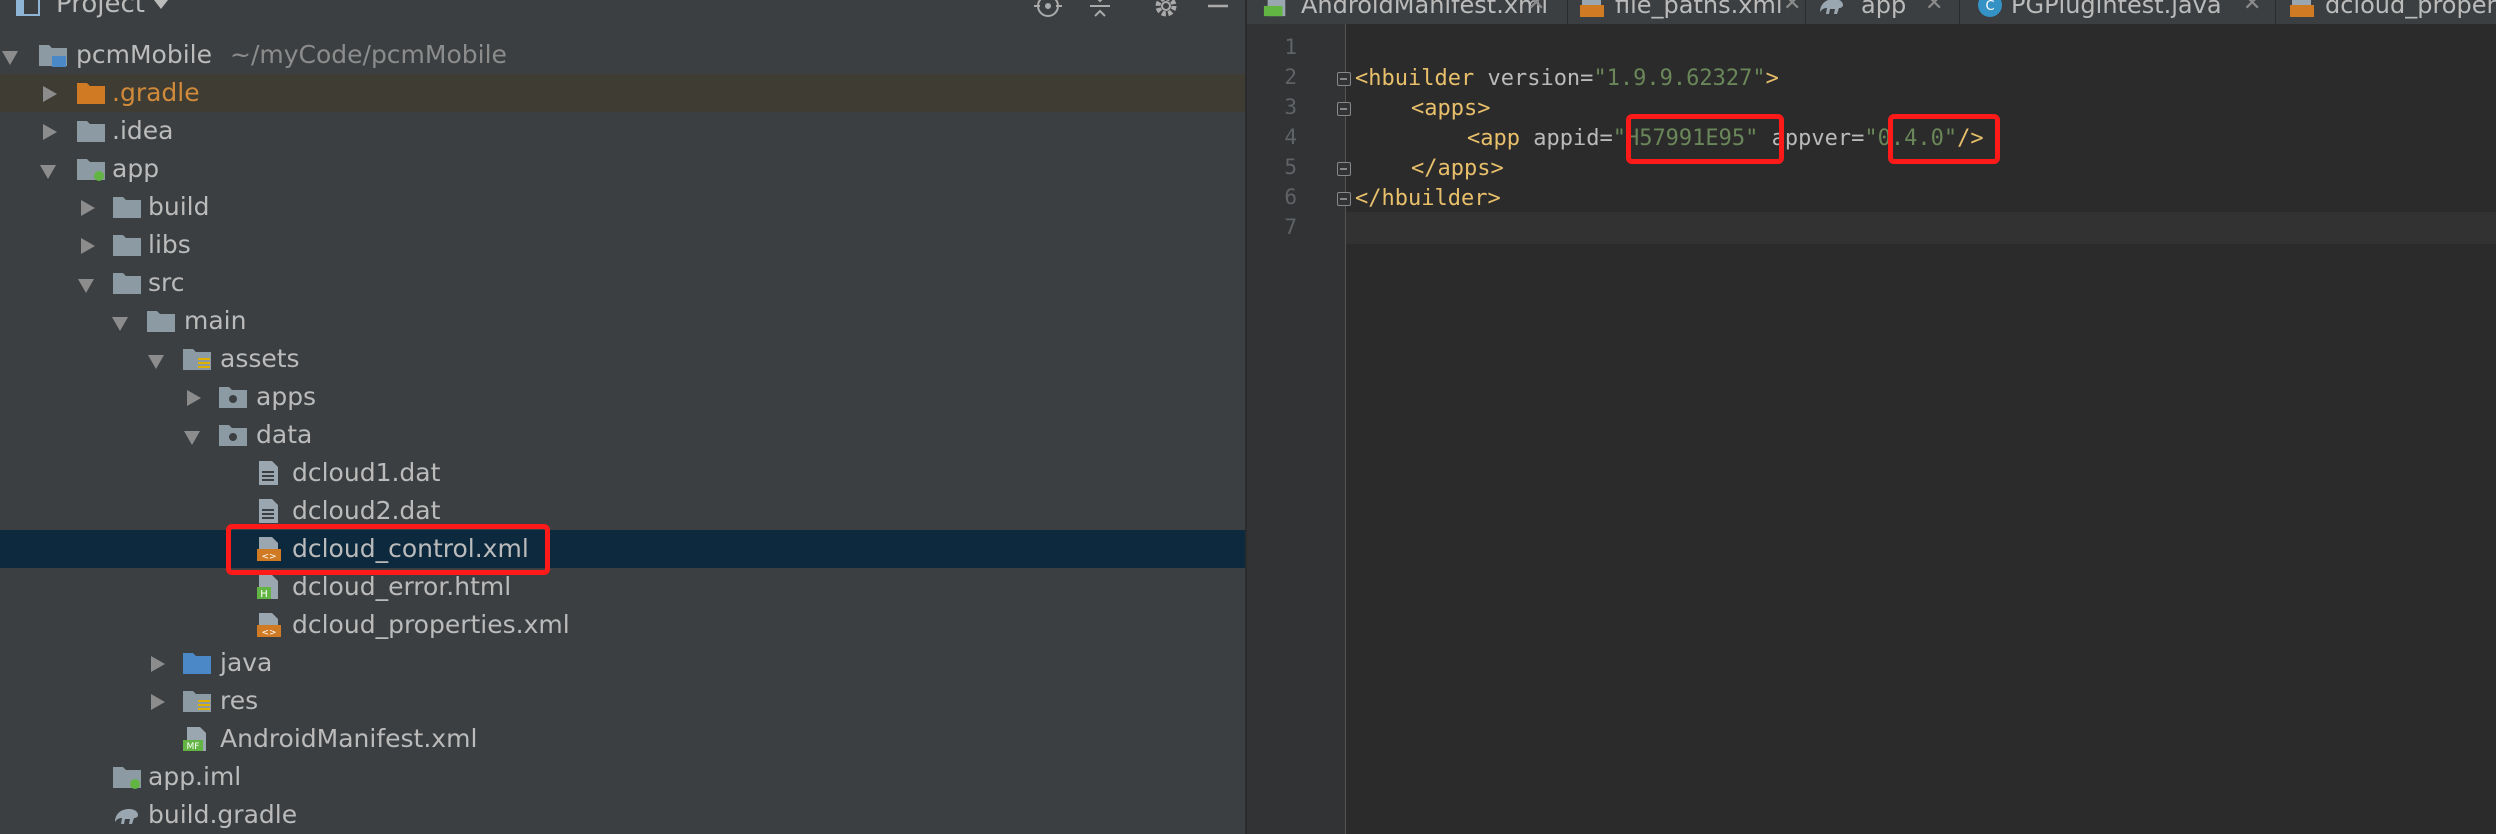 This screenshot has height=834, width=2496. I want to click on tree-item-dcloud-control-xml: <> dcloud_control.xml, so click(622, 549).